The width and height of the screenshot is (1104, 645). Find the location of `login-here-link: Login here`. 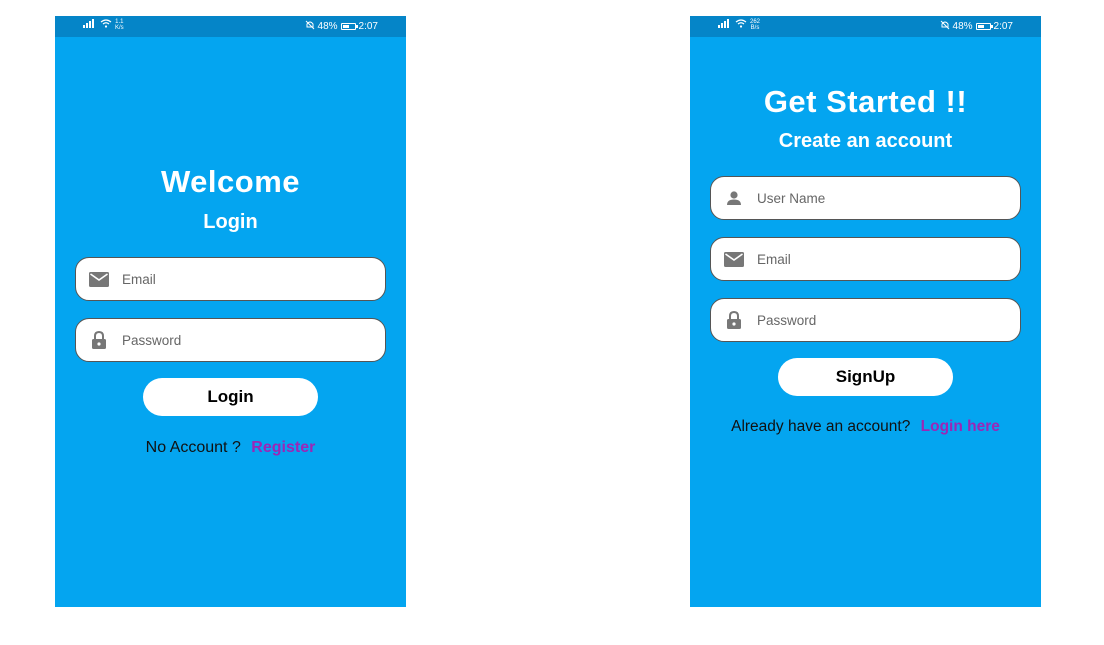

login-here-link: Login here is located at coordinates (960, 426).